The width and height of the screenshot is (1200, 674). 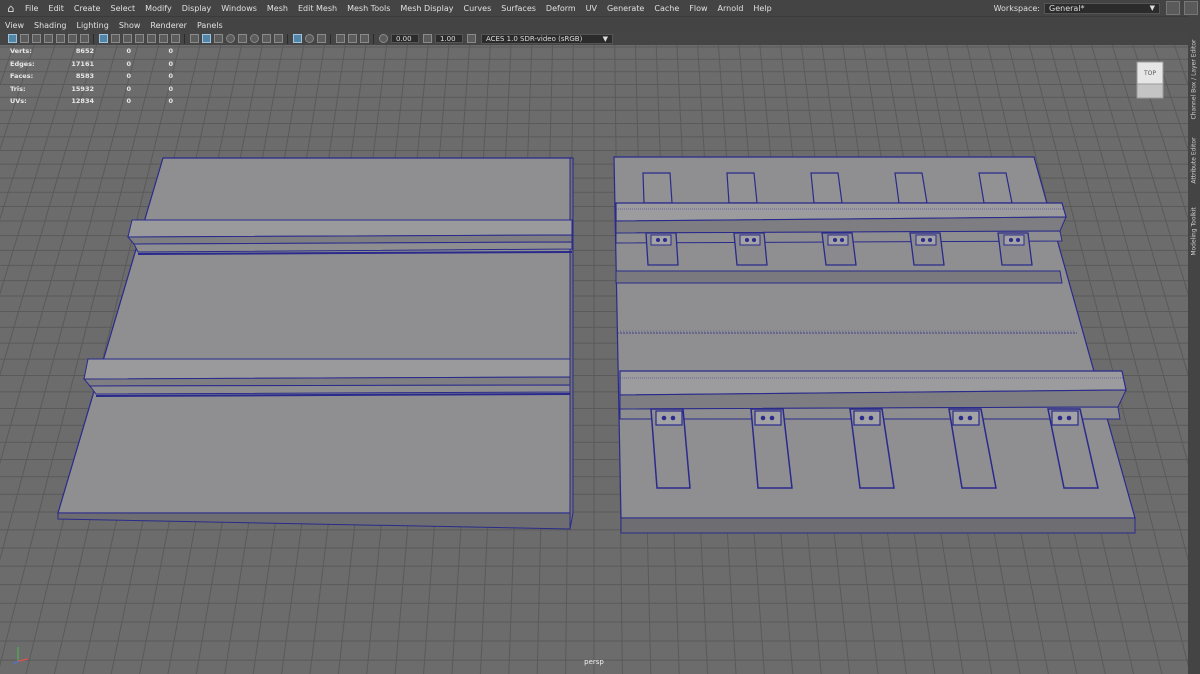 I want to click on hud-row-faces: Faces: 8583 0 0, so click(x=91, y=76).